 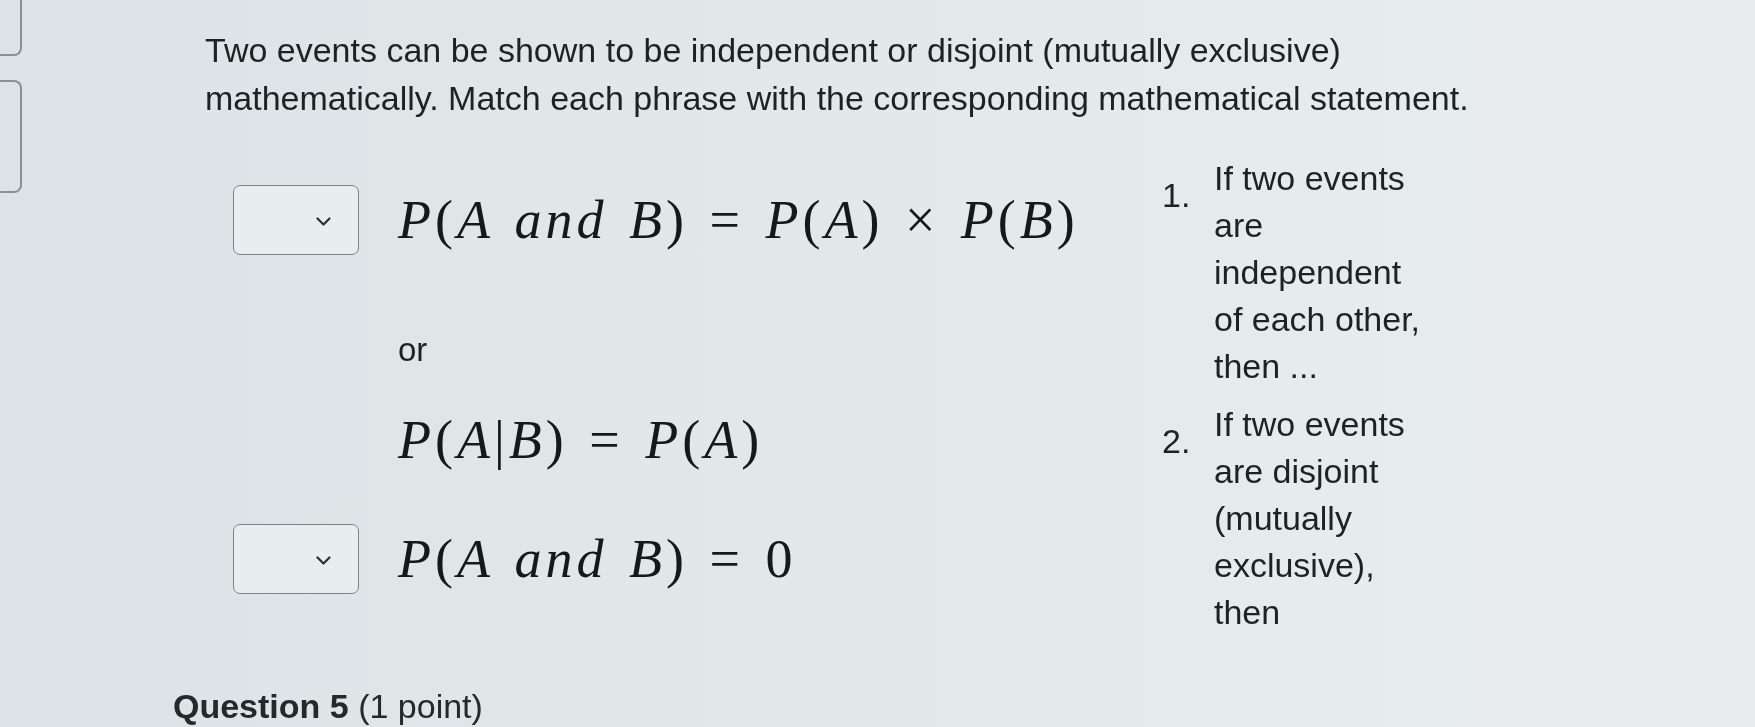 What do you see at coordinates (1310, 518) in the screenshot?
I see `phrase-text: If two events are disjoint (mutually exclusive), then` at bounding box center [1310, 518].